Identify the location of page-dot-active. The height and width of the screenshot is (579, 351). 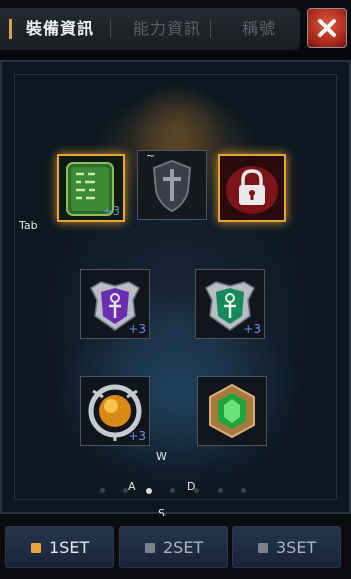
(149, 490).